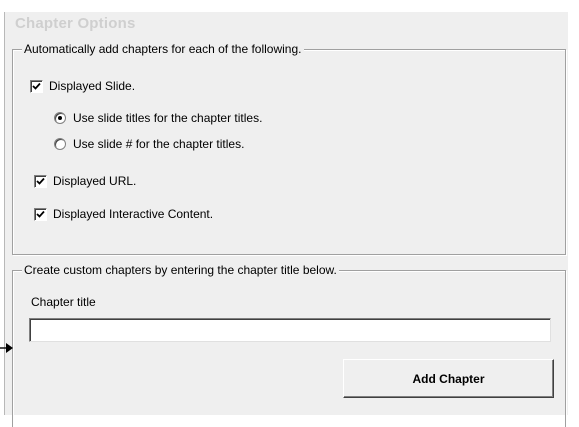 This screenshot has height=427, width=579. What do you see at coordinates (75, 23) in the screenshot?
I see `panel-title: Chapter Options` at bounding box center [75, 23].